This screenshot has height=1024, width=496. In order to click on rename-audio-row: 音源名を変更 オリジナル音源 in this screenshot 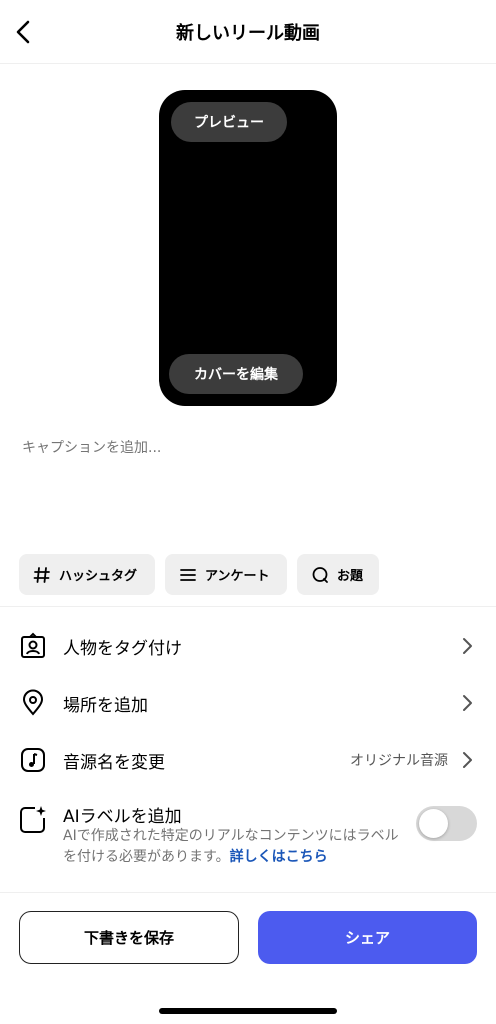, I will do `click(248, 760)`.